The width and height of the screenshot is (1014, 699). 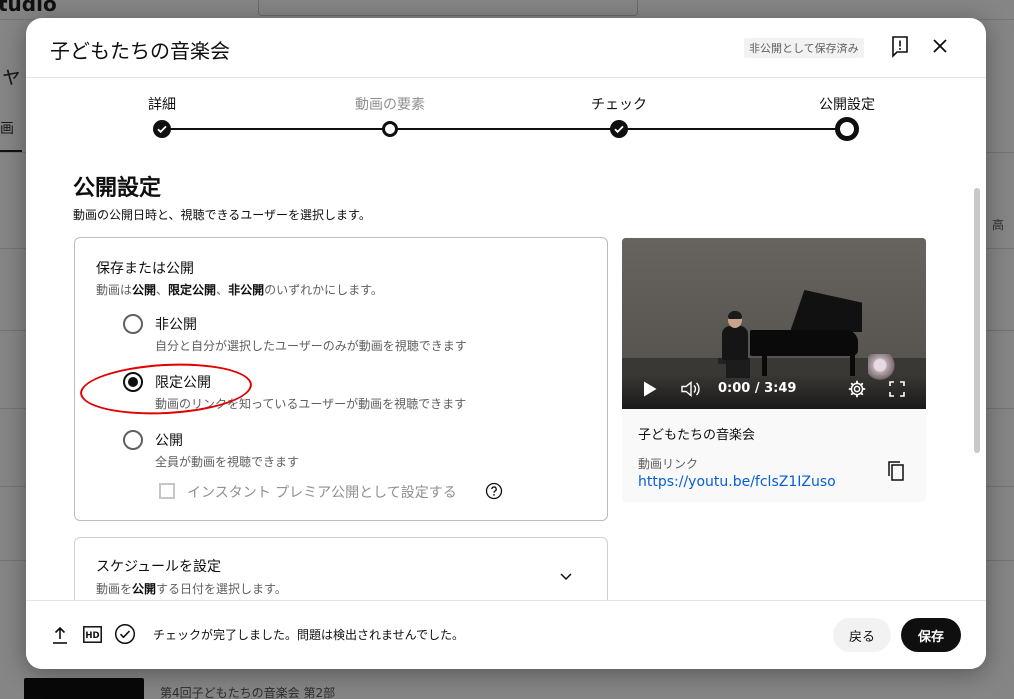 I want to click on video-time: 0:00 / 3:49, so click(x=757, y=388).